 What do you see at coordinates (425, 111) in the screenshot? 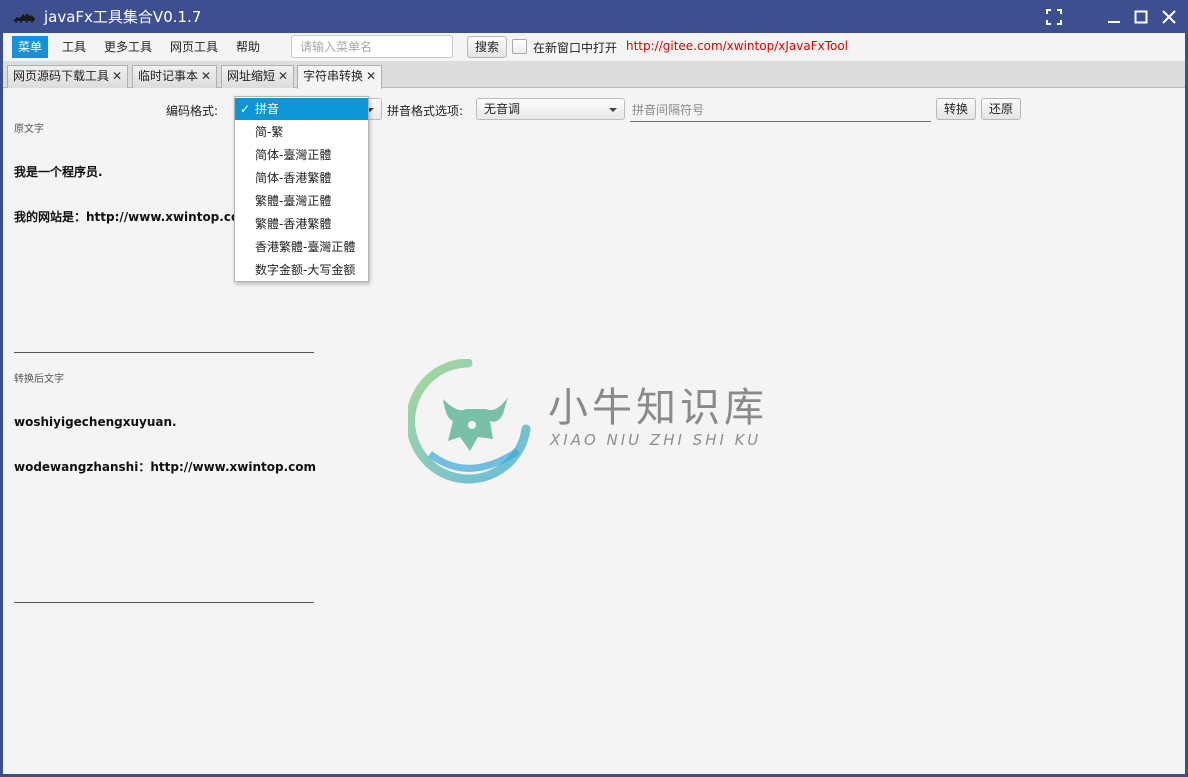
I see `pinyin-option-label: 拼音格式选项:` at bounding box center [425, 111].